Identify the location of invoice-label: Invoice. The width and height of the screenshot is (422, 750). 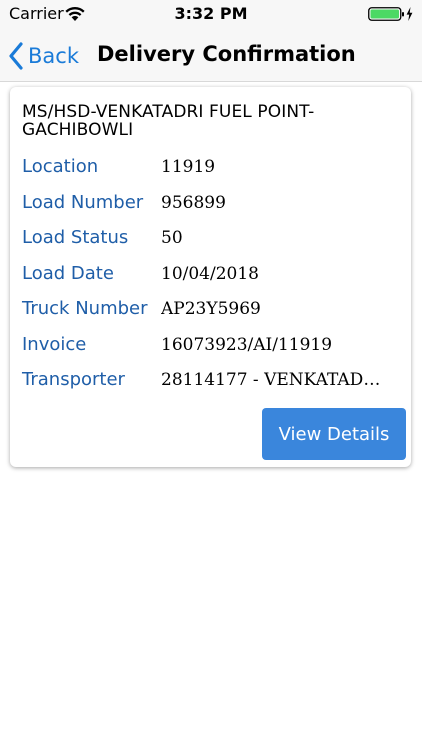
(54, 344).